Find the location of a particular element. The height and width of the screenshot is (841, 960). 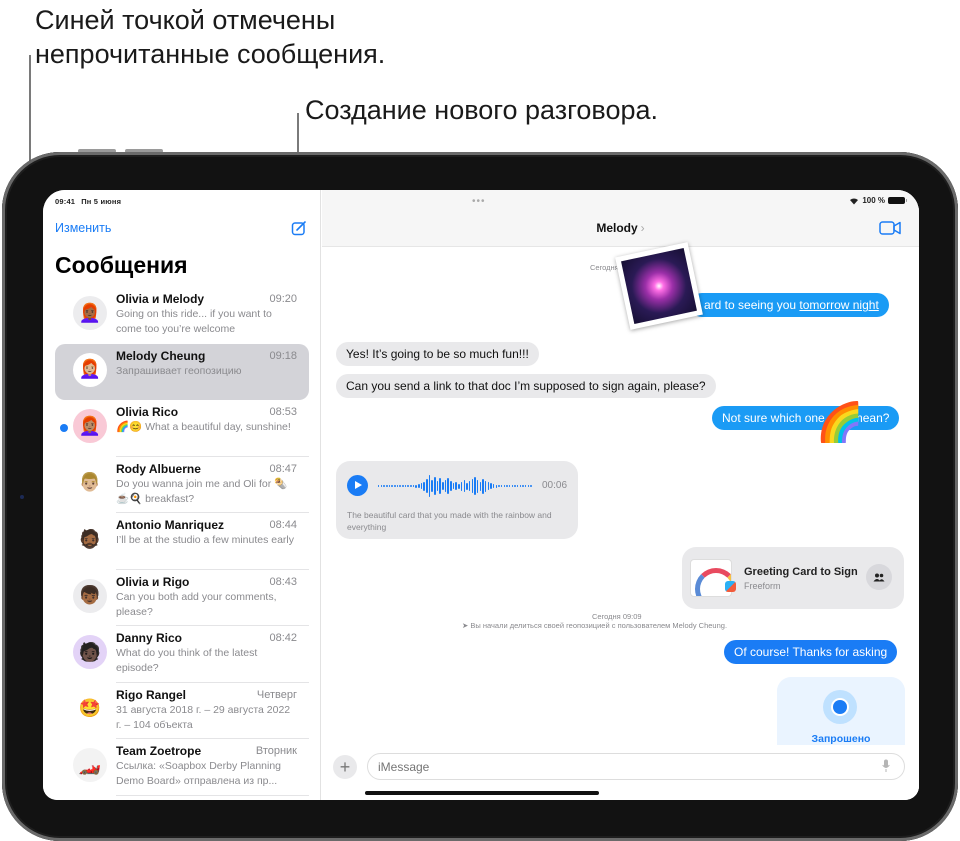

home-indicator is located at coordinates (482, 793).